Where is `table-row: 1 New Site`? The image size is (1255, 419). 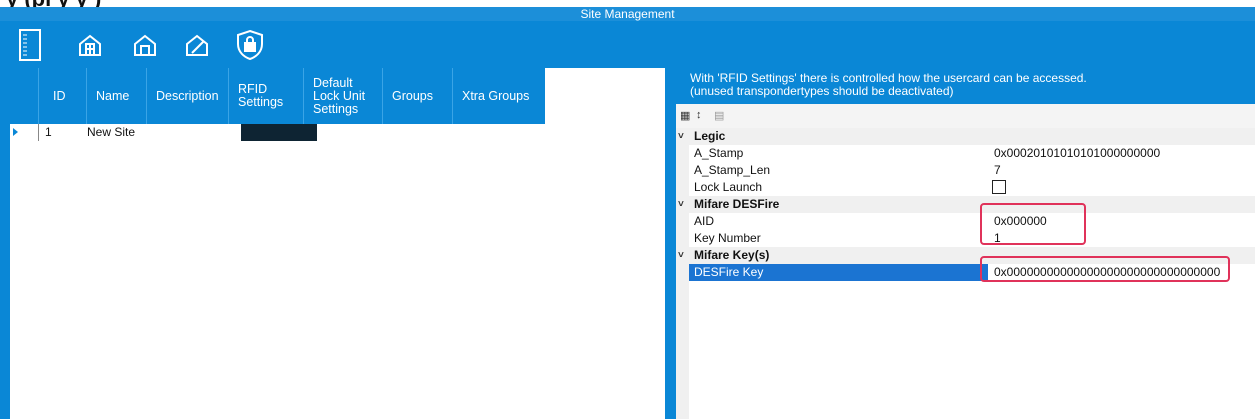
table-row: 1 New Site is located at coordinates (337, 132).